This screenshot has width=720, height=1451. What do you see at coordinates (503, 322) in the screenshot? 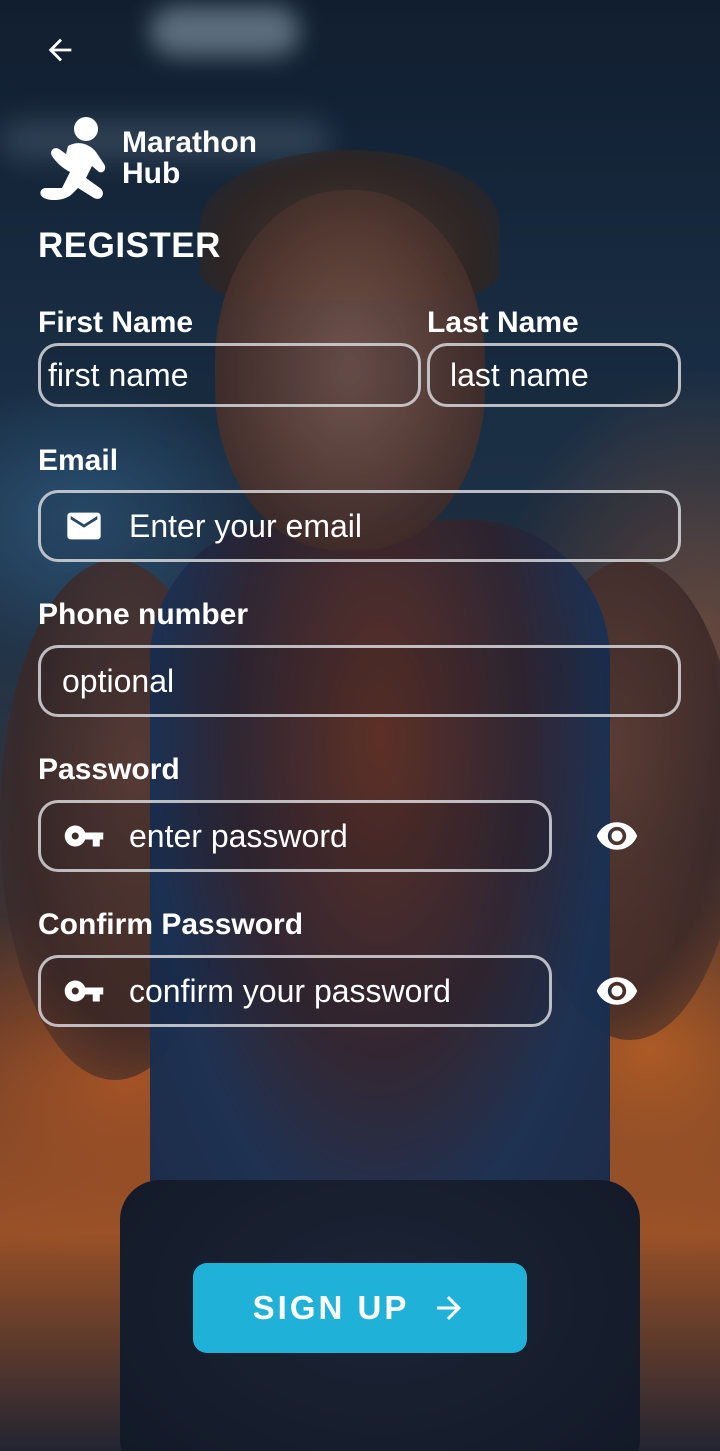
I see `last-name-label: Last Name` at bounding box center [503, 322].